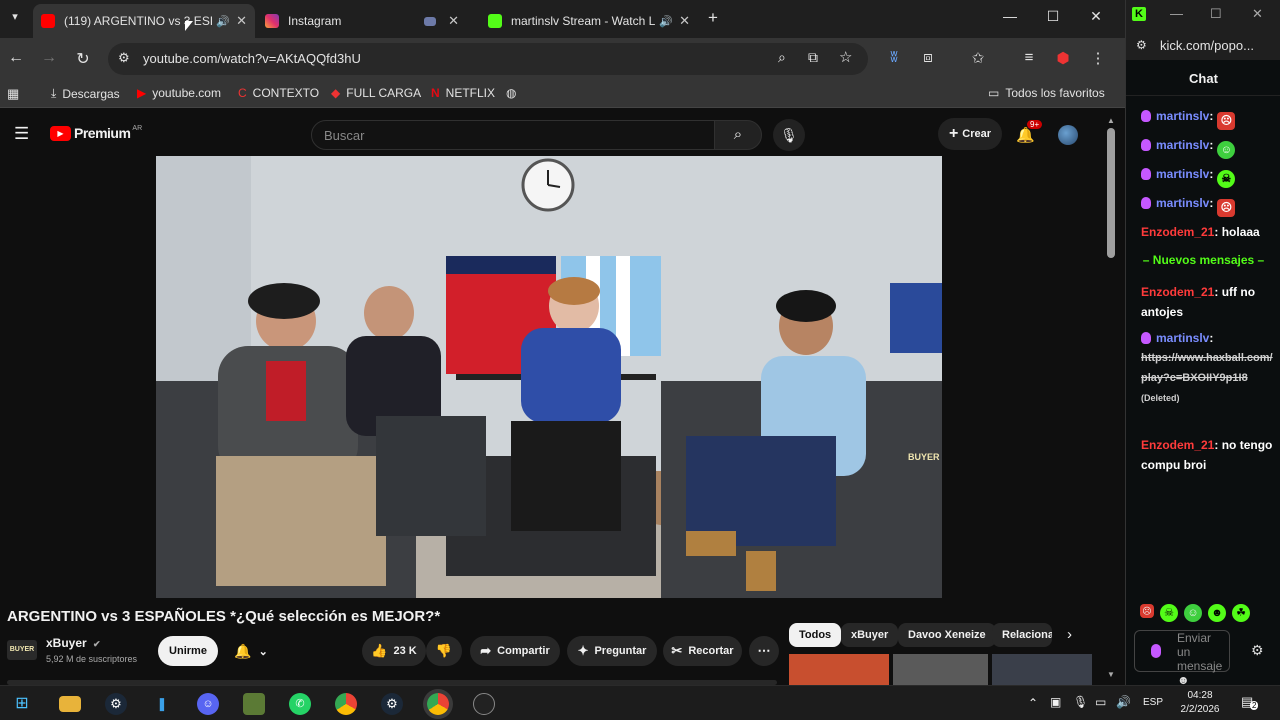  What do you see at coordinates (1068, 135) in the screenshot?
I see `avatar` at bounding box center [1068, 135].